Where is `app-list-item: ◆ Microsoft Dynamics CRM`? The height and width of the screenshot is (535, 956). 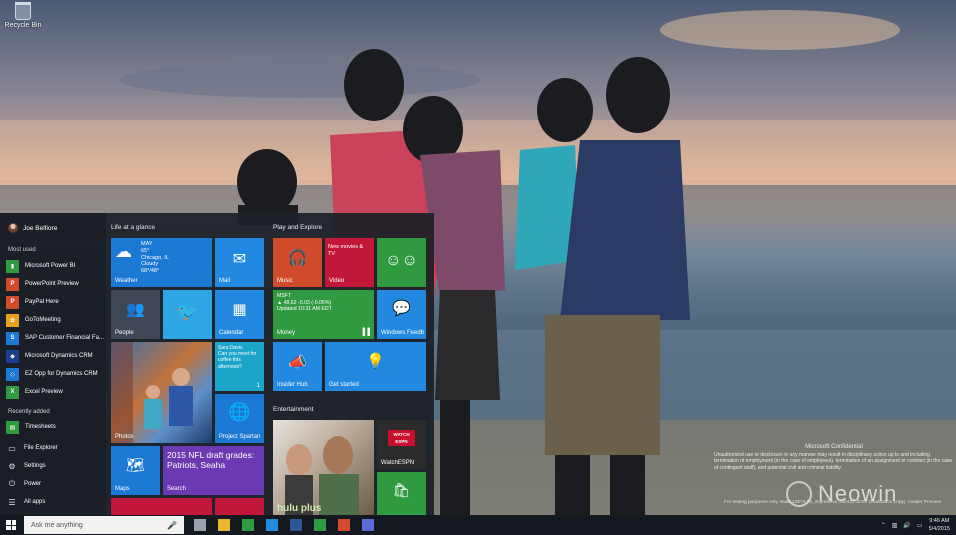
app-list-item: ◆ Microsoft Dynamics CRM is located at coordinates (56, 356).